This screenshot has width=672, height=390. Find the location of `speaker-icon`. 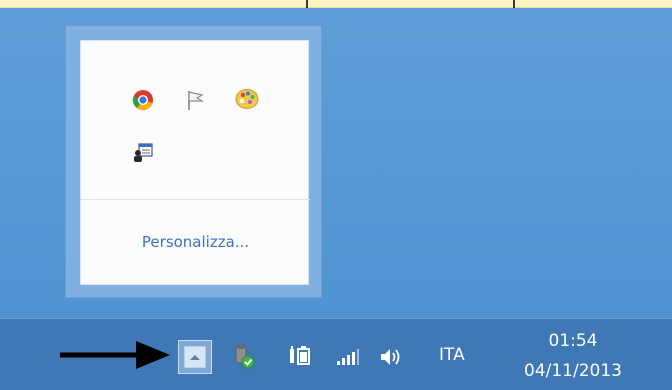

speaker-icon is located at coordinates (391, 357).